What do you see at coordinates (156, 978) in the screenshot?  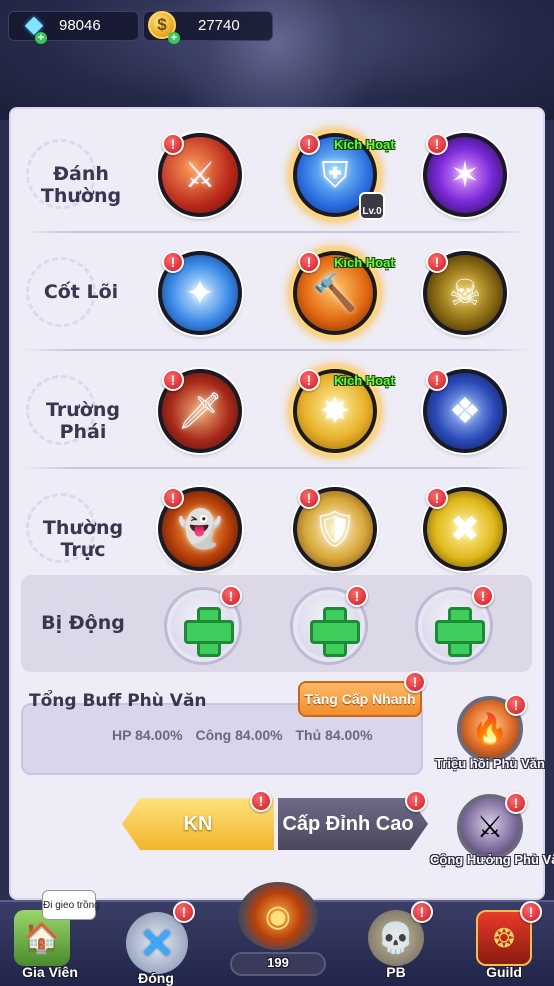 I see `nav-close-label: Đóng` at bounding box center [156, 978].